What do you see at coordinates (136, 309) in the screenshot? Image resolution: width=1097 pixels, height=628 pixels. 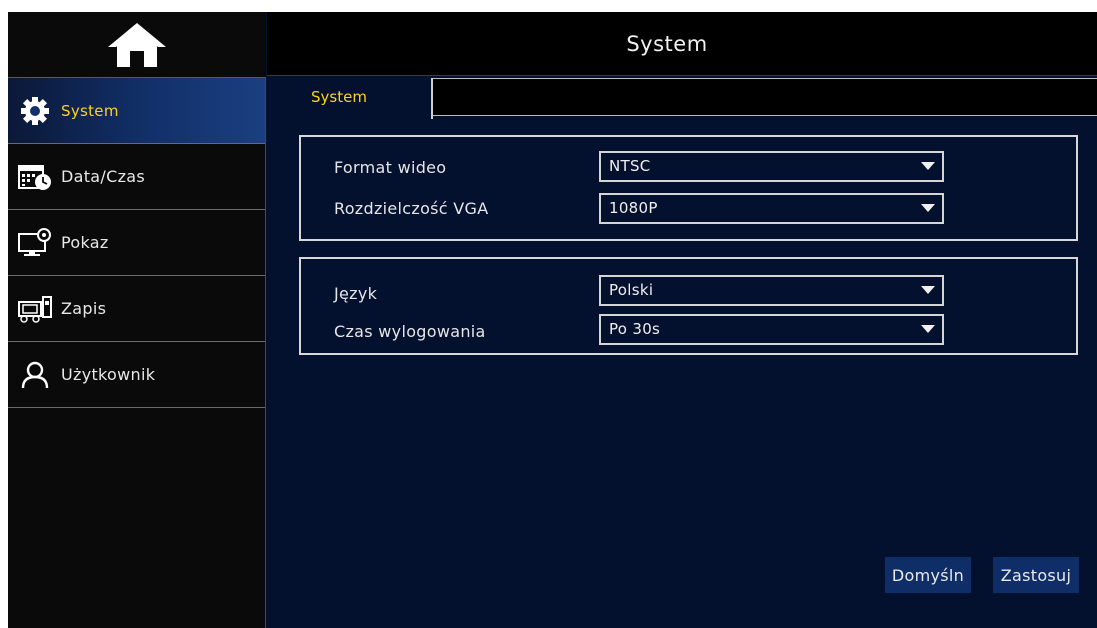 I see `sidebar-item-zapis: Zapis` at bounding box center [136, 309].